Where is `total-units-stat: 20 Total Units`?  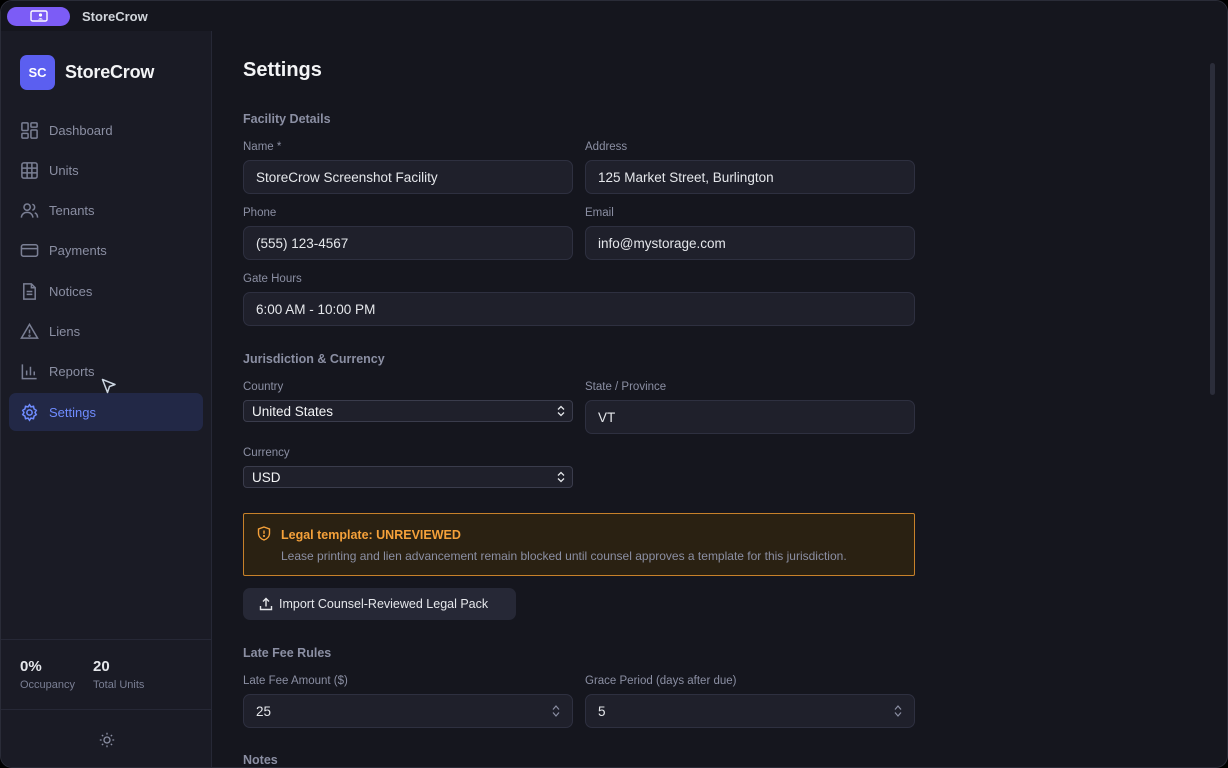 total-units-stat: 20 Total Units is located at coordinates (118, 683).